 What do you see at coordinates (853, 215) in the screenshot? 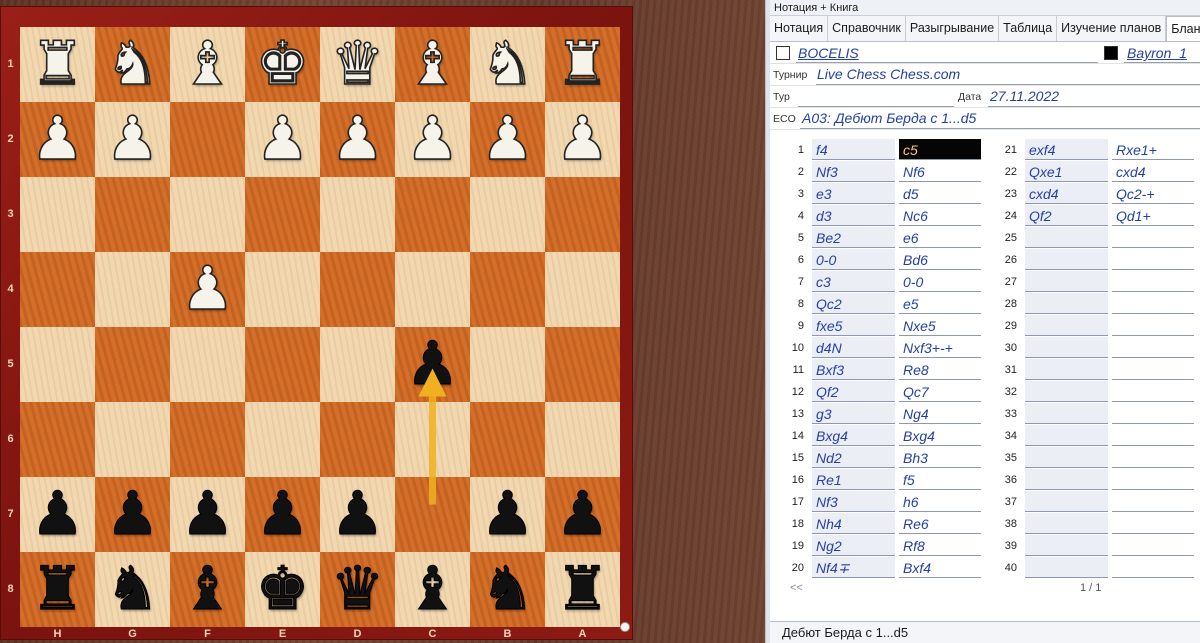
I see `white-move: d3` at bounding box center [853, 215].